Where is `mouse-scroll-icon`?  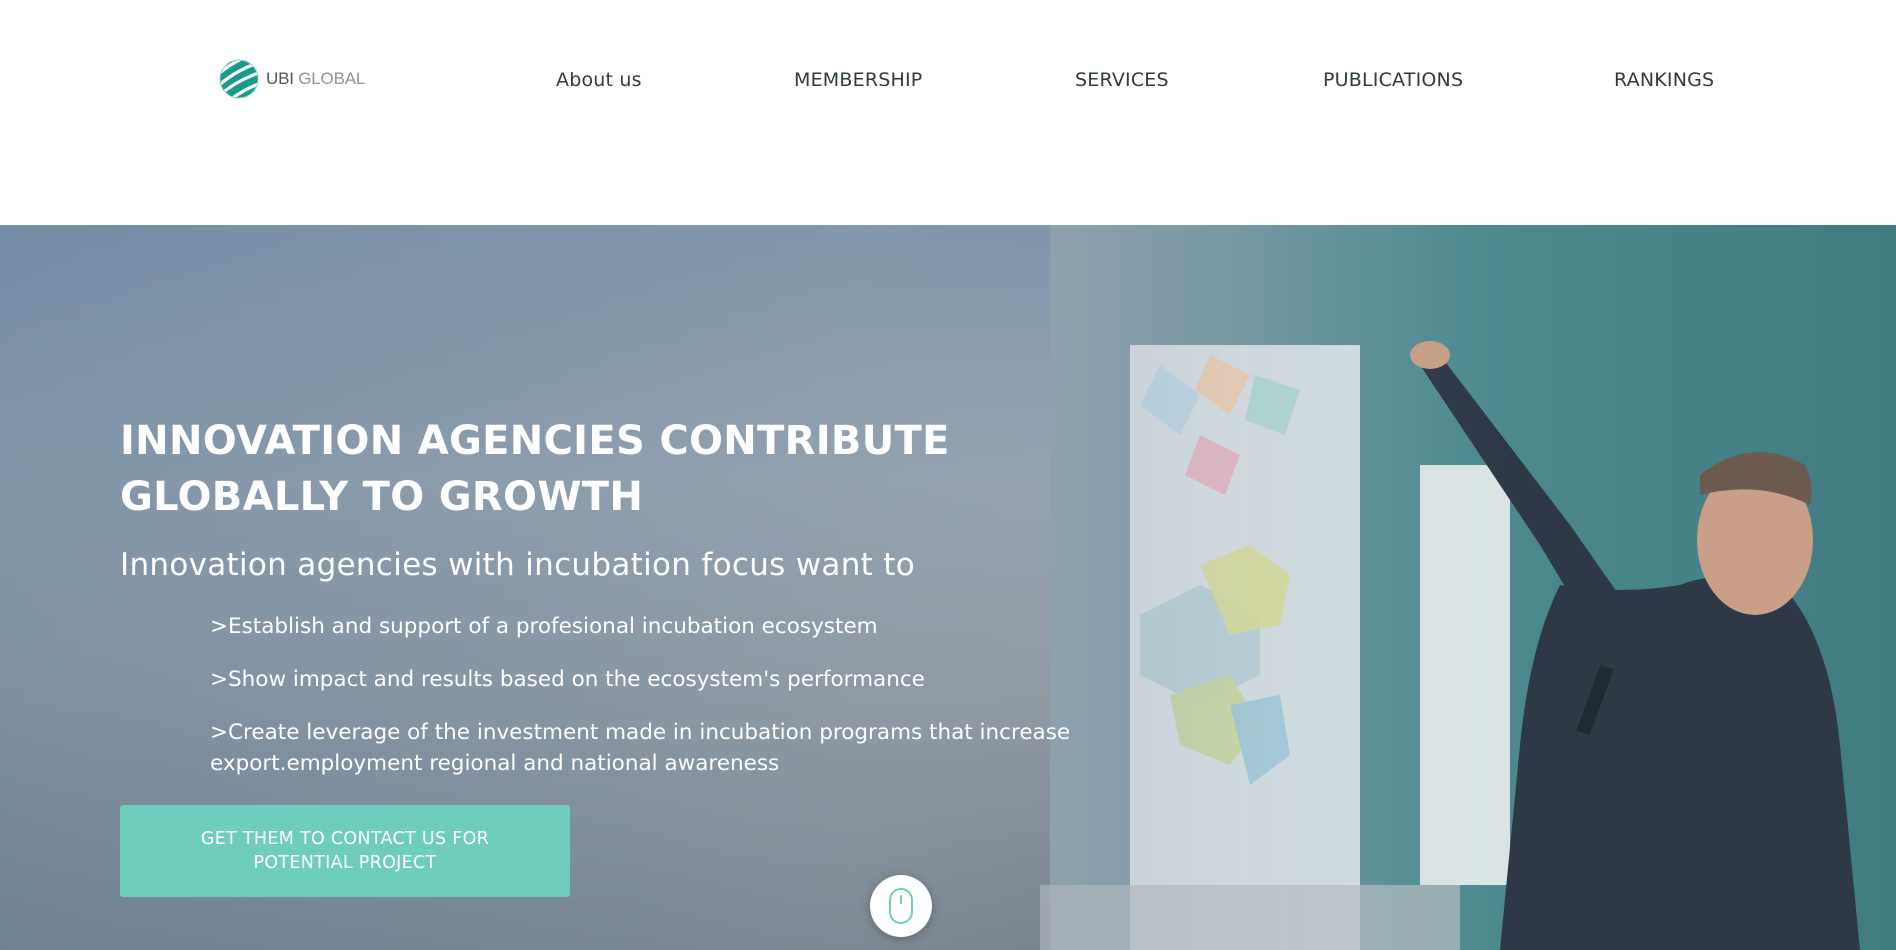 mouse-scroll-icon is located at coordinates (901, 906).